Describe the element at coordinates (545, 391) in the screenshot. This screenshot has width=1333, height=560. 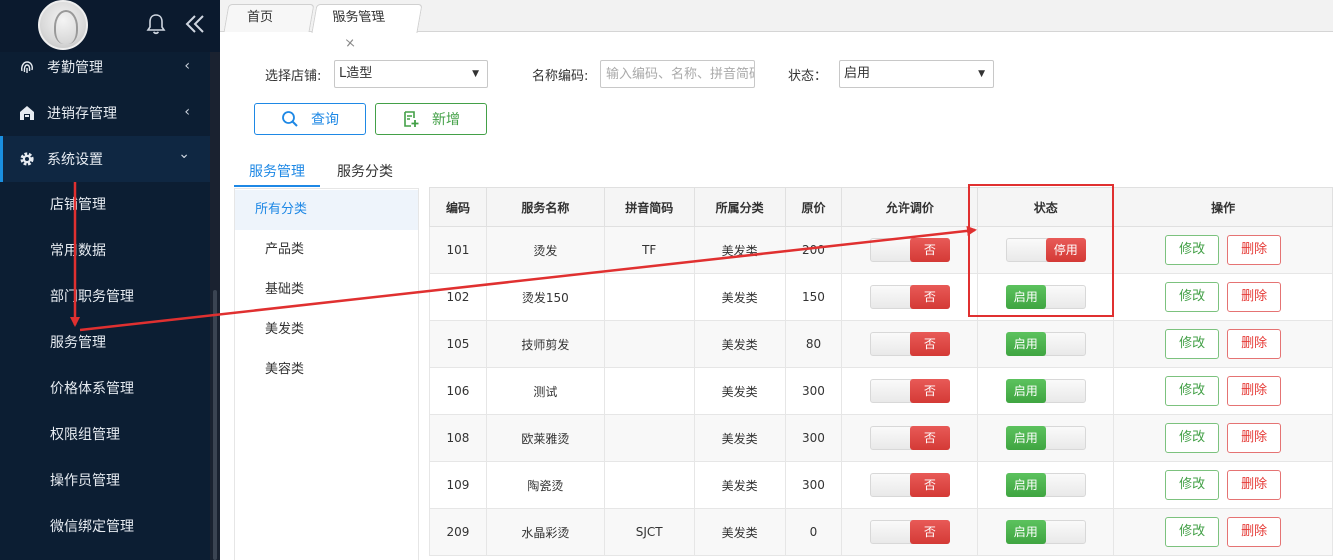
I see `cell-name: 测试` at that location.